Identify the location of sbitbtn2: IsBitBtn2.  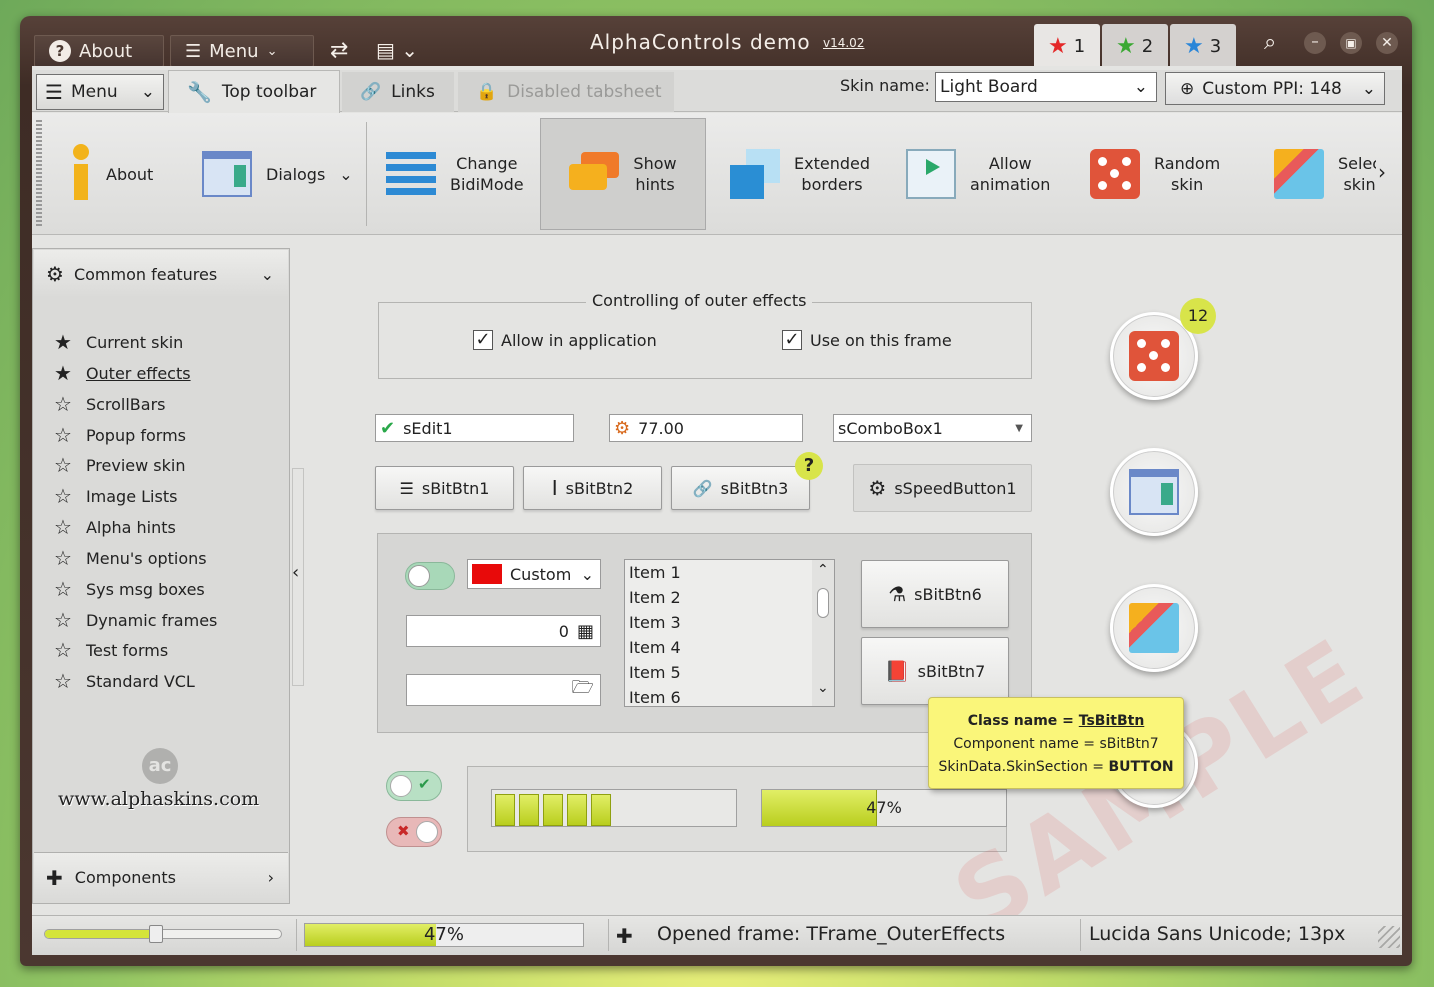
(592, 488).